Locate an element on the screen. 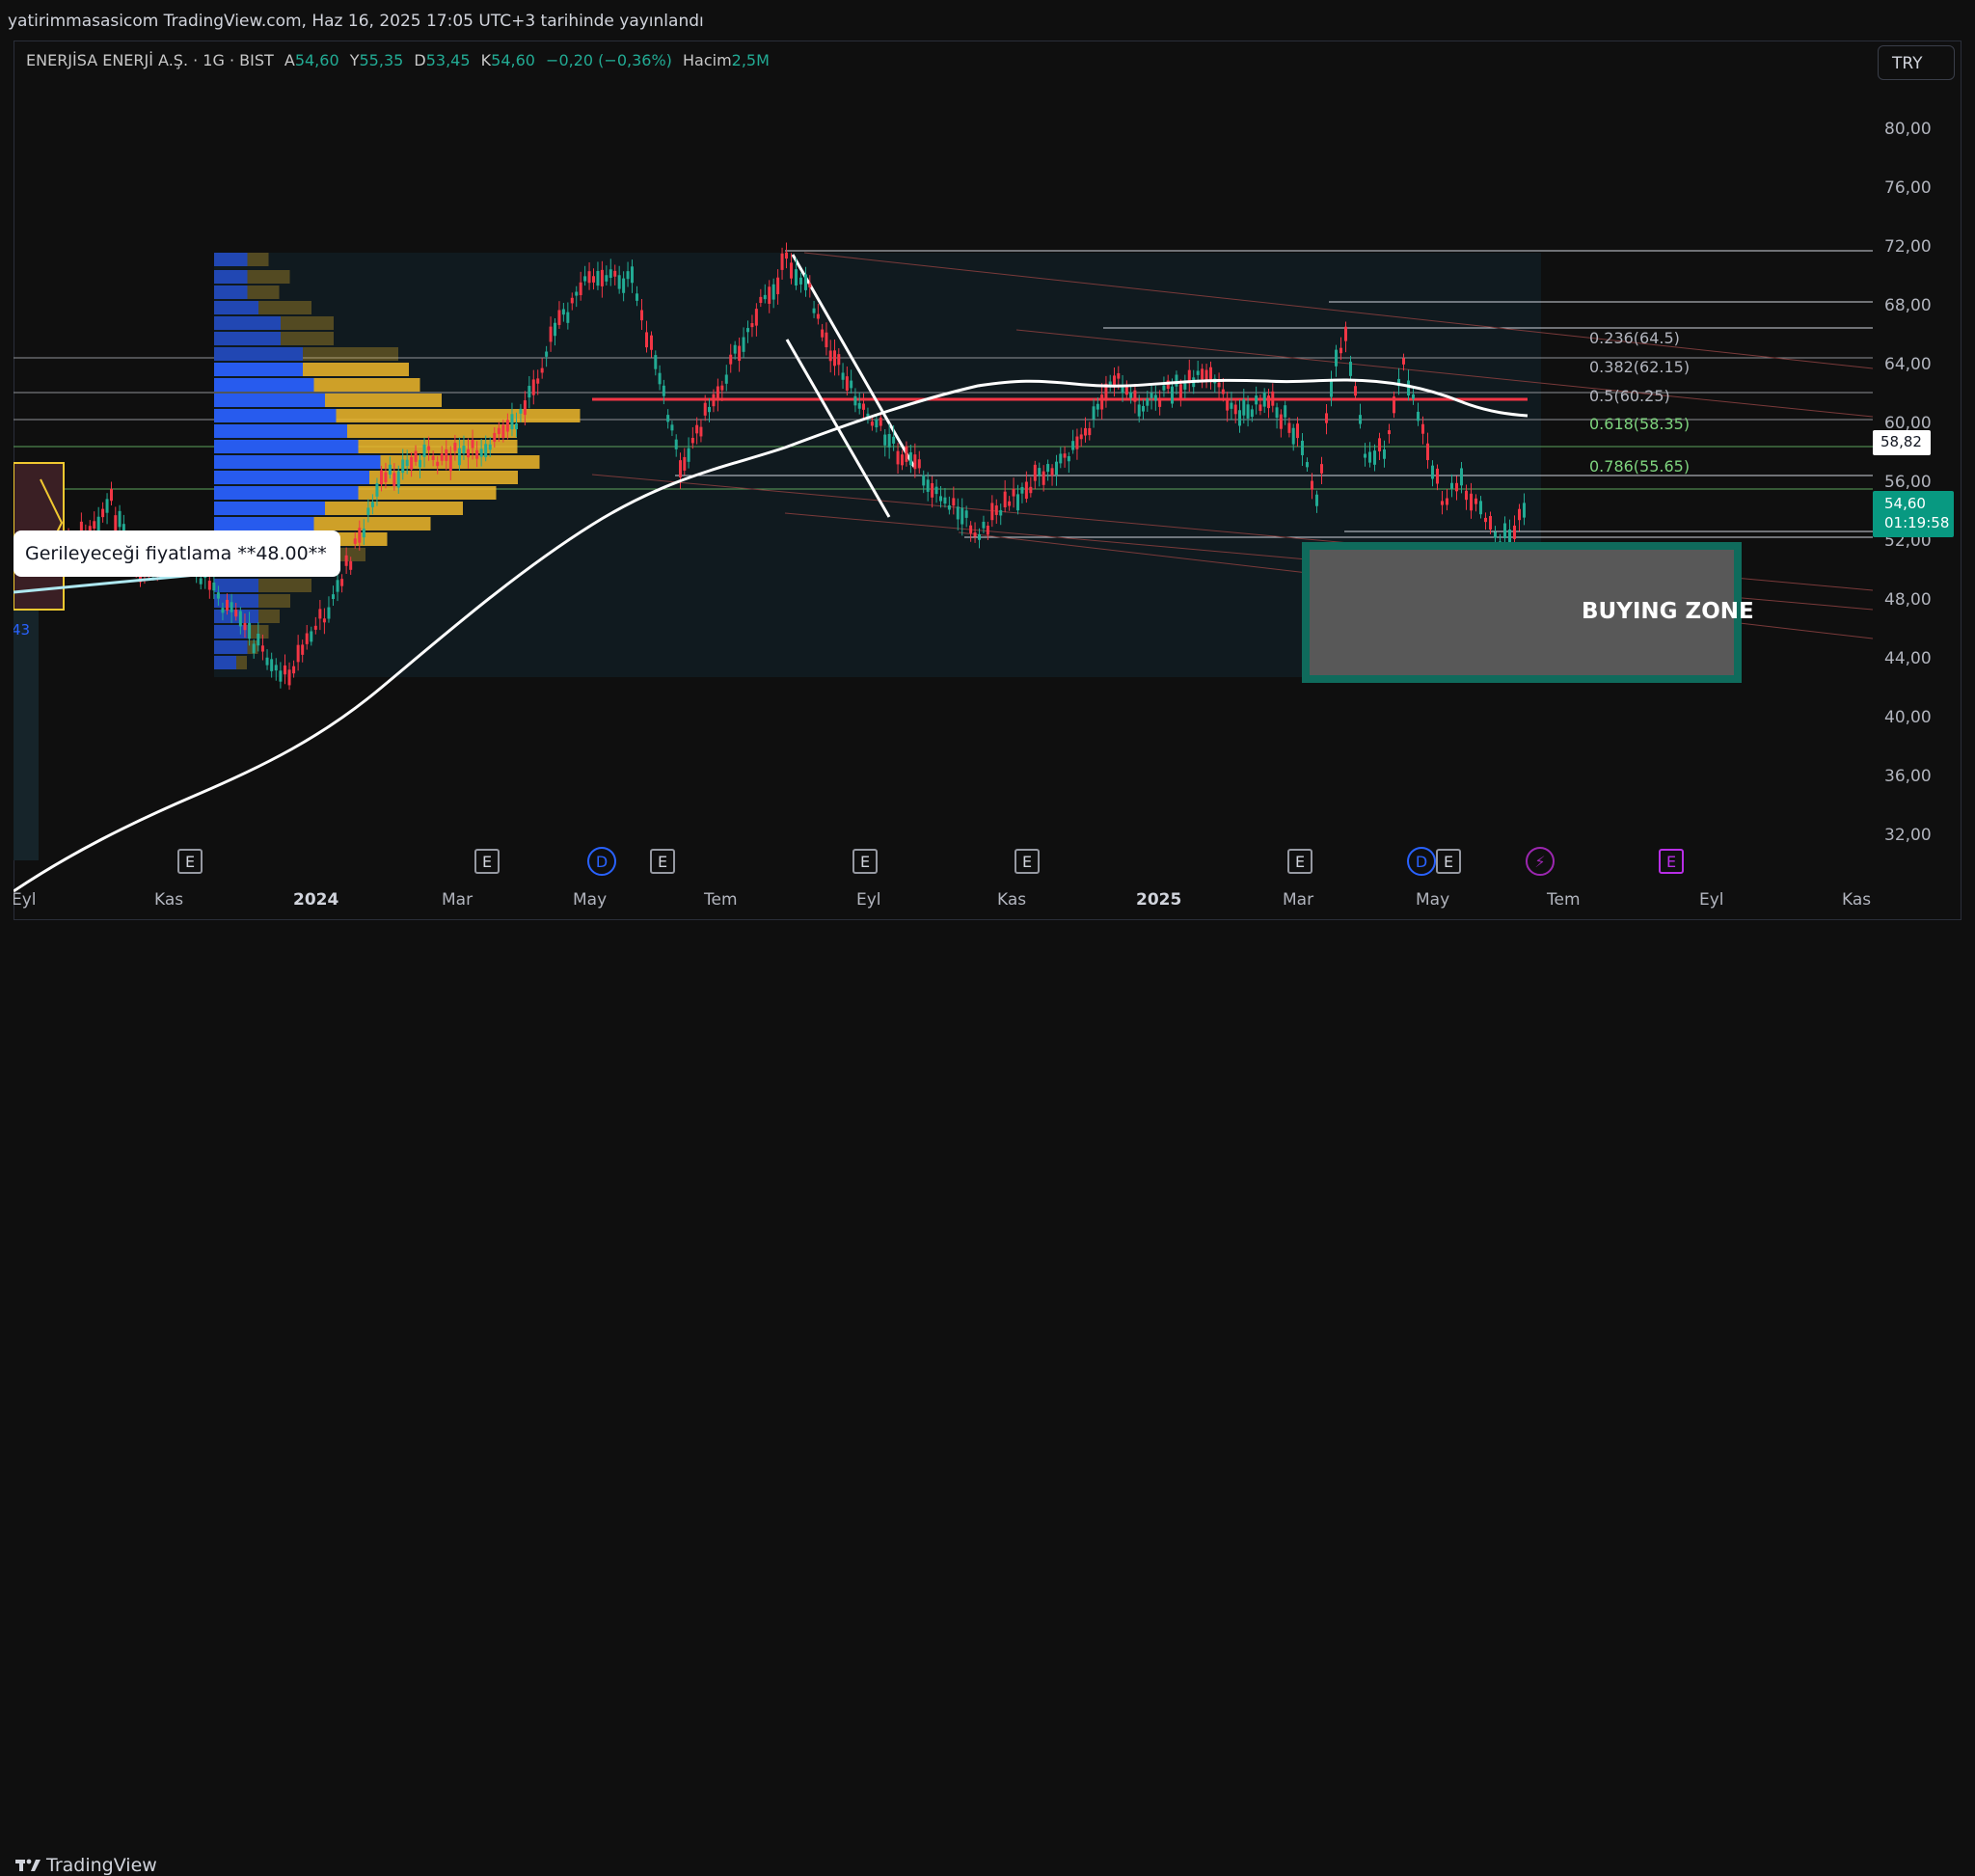 The image size is (1975, 1876). event-markers: E E D E E E E D E ⚡ E is located at coordinates (931, 861).